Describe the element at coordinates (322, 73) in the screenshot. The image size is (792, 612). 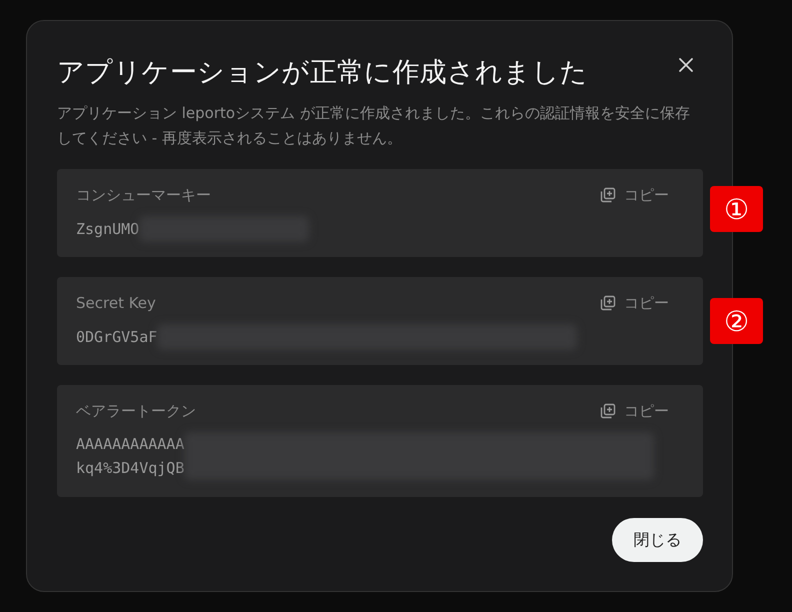
I see `dialog-title: アプリケーションが正常に作成されました` at that location.